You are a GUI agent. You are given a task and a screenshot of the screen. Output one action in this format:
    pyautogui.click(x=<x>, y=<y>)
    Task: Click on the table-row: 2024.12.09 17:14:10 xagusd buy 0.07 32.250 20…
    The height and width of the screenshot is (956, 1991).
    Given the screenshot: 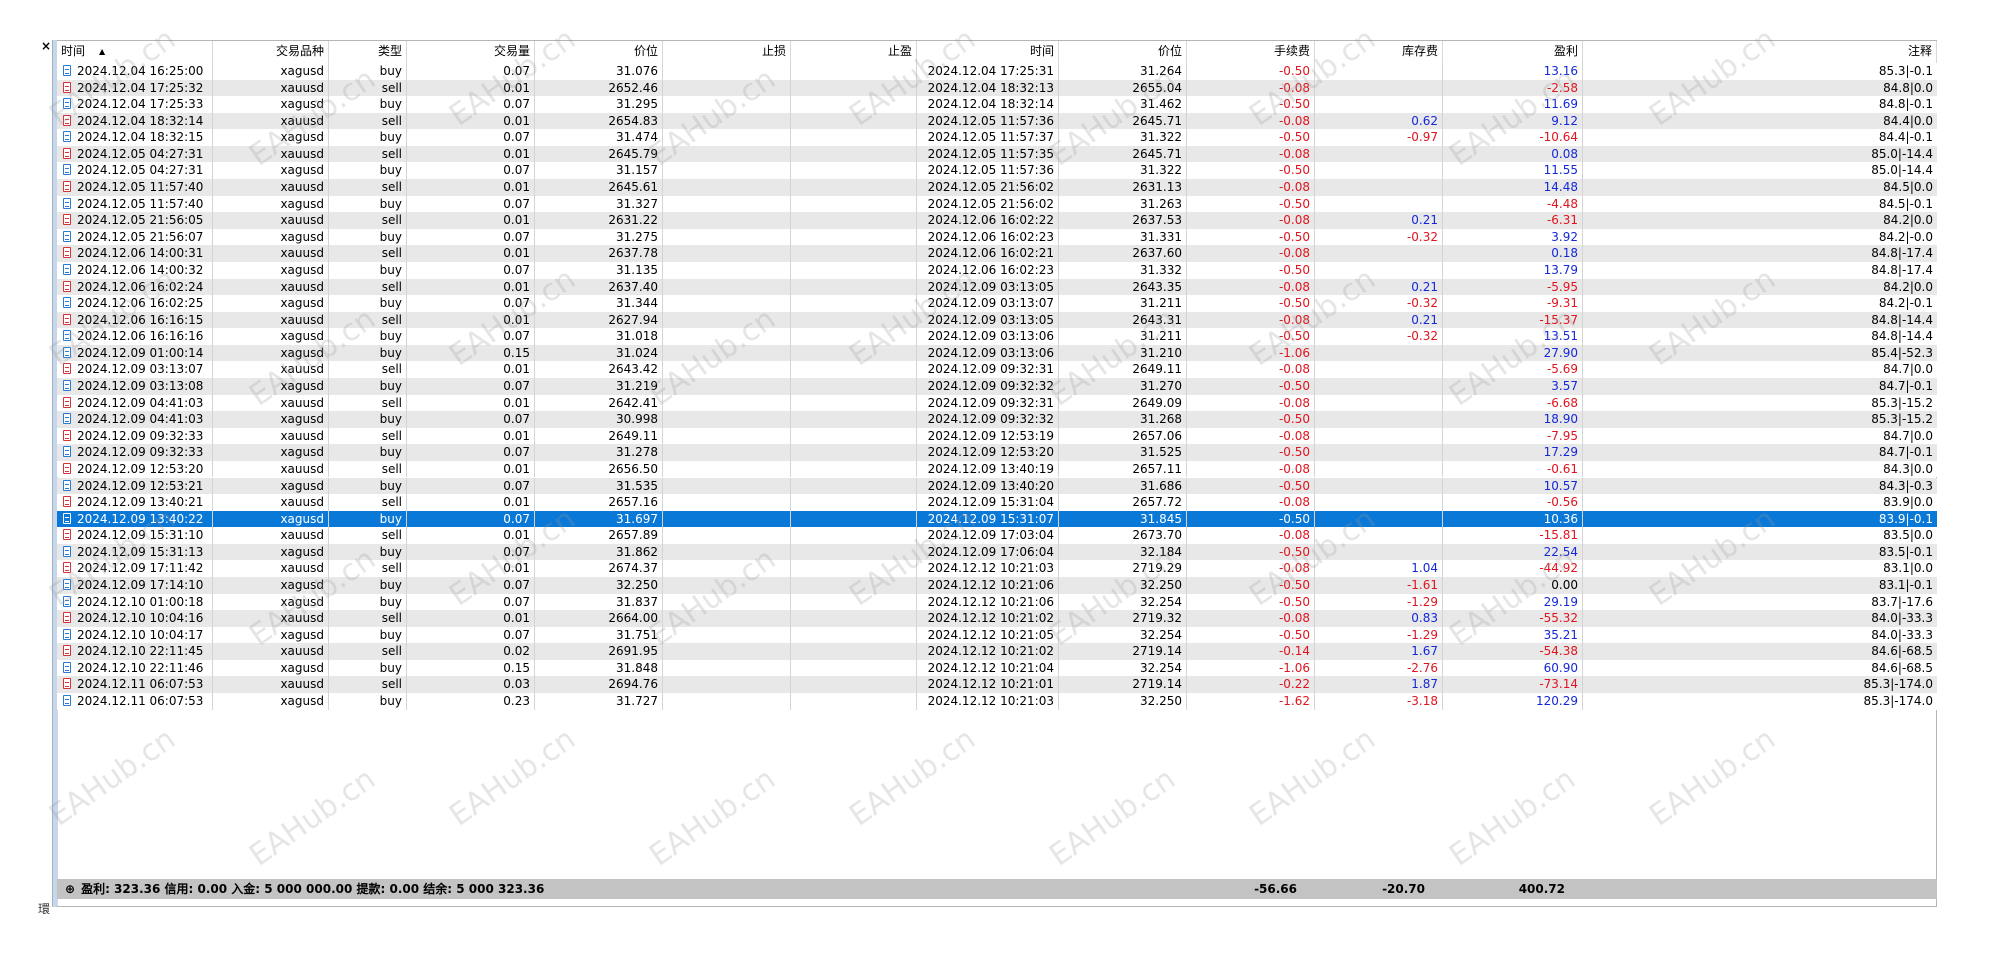 What is the action you would take?
    pyautogui.click(x=997, y=585)
    